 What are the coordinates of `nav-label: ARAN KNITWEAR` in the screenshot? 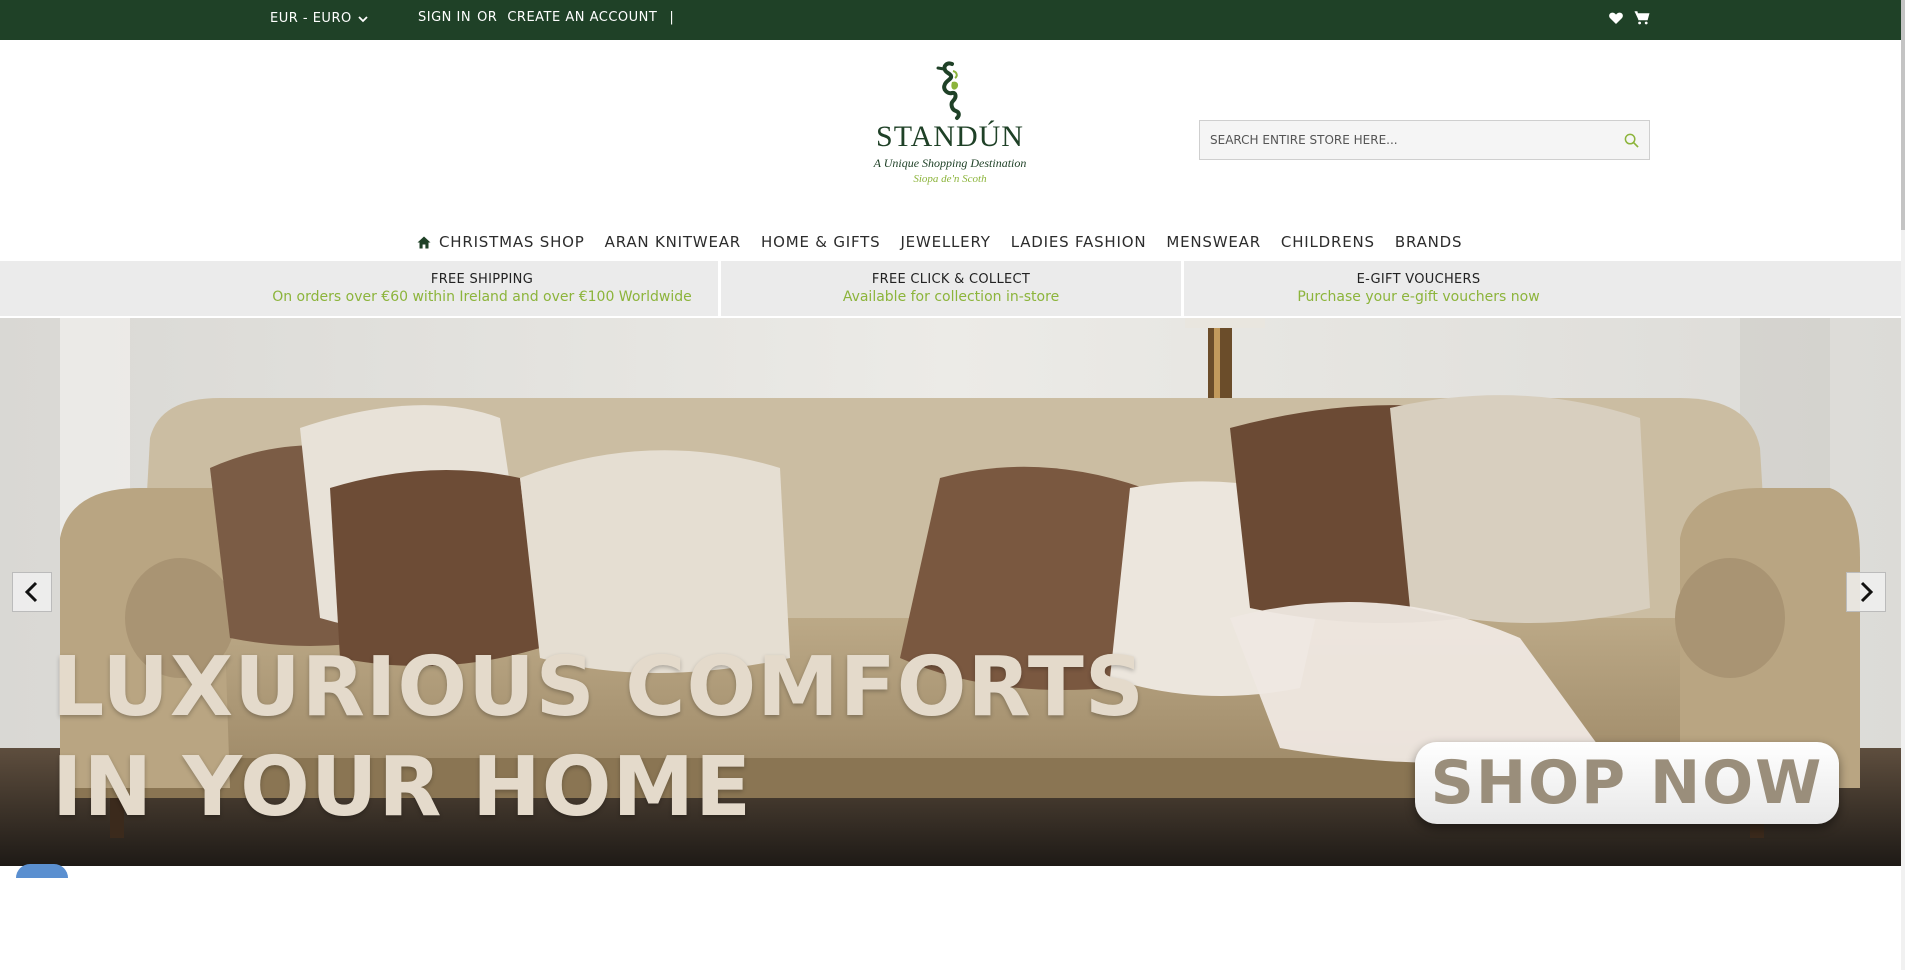 It's located at (673, 242).